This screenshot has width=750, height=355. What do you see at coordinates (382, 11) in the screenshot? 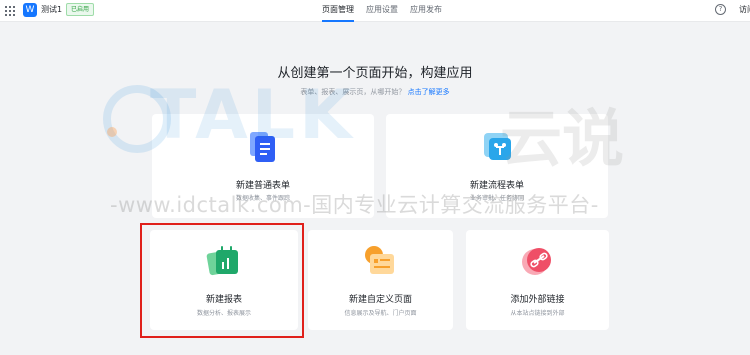
I see `tab-app-settings: 应用设置` at bounding box center [382, 11].